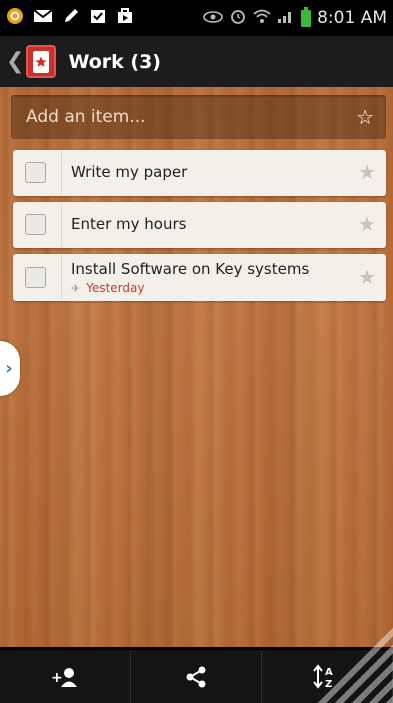  I want to click on add-item-star-icon: ☆, so click(365, 117).